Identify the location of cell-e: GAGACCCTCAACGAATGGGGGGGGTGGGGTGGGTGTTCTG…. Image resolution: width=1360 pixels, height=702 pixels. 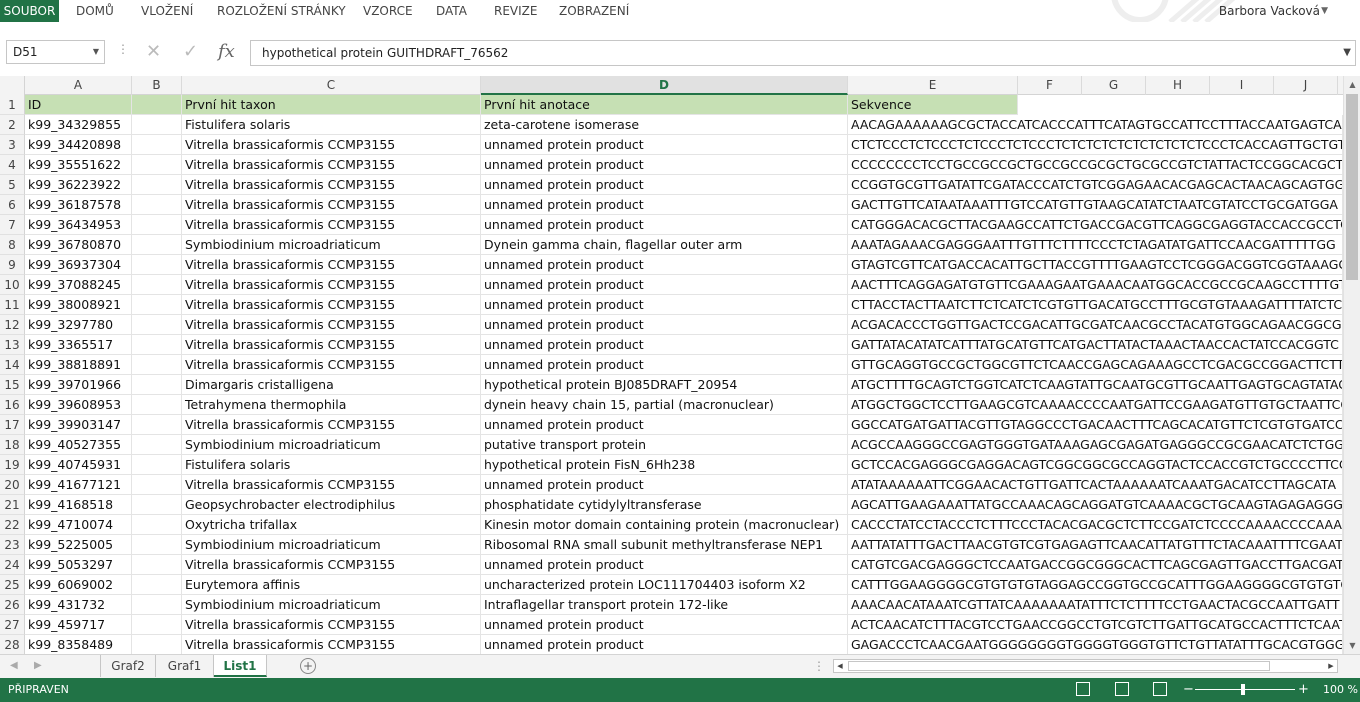
(1095, 645).